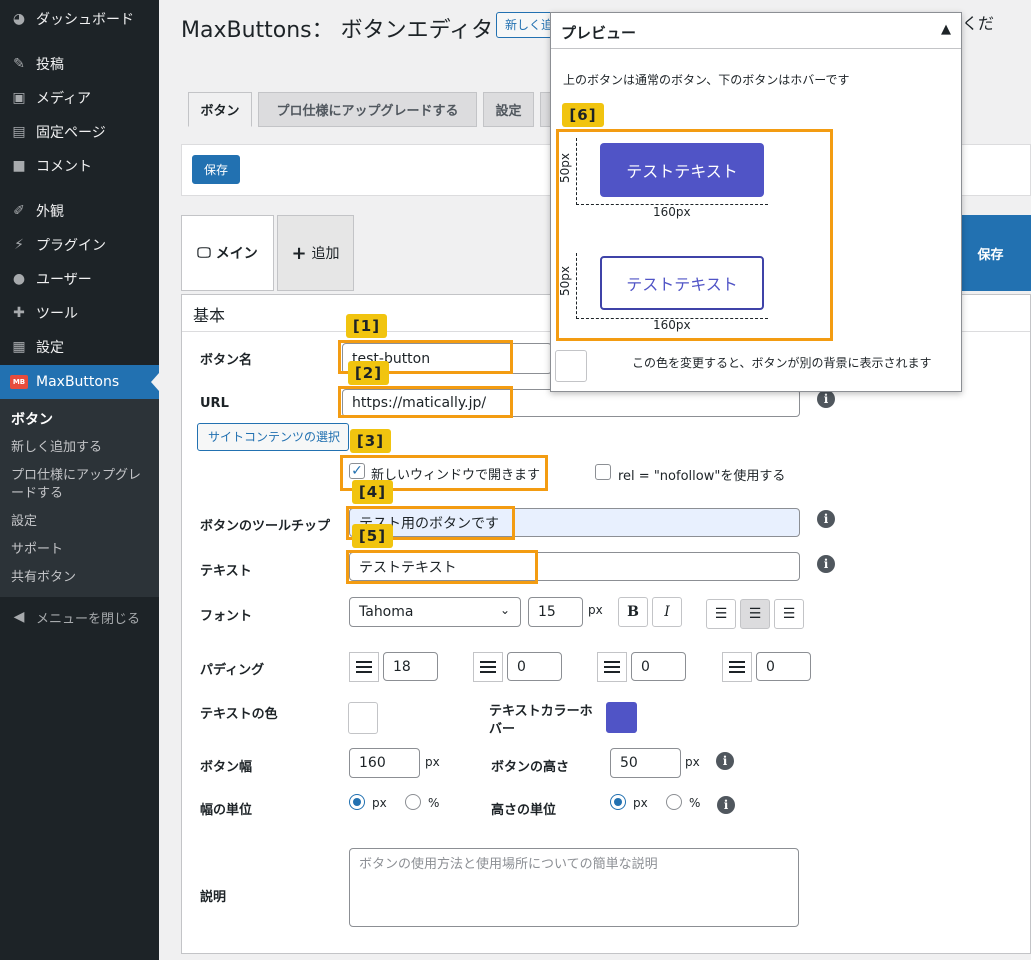 The height and width of the screenshot is (960, 1031). What do you see at coordinates (782, 363) in the screenshot?
I see `preview-background-note: この色を変更すると、ボタンが別の背景に表示されます` at bounding box center [782, 363].